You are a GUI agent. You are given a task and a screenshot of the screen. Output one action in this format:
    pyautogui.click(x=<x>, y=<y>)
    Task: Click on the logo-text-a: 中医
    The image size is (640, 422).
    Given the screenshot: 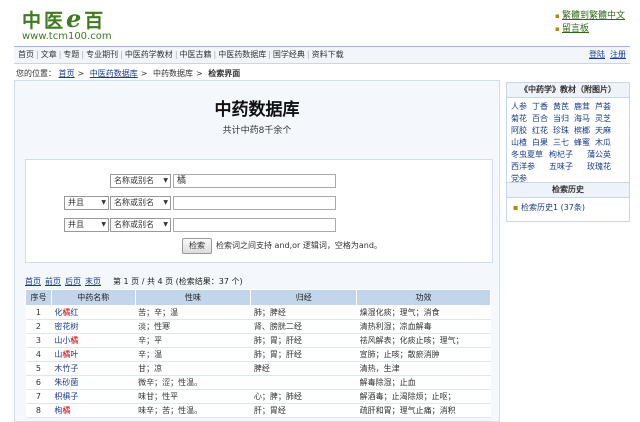 What is the action you would take?
    pyautogui.click(x=44, y=21)
    